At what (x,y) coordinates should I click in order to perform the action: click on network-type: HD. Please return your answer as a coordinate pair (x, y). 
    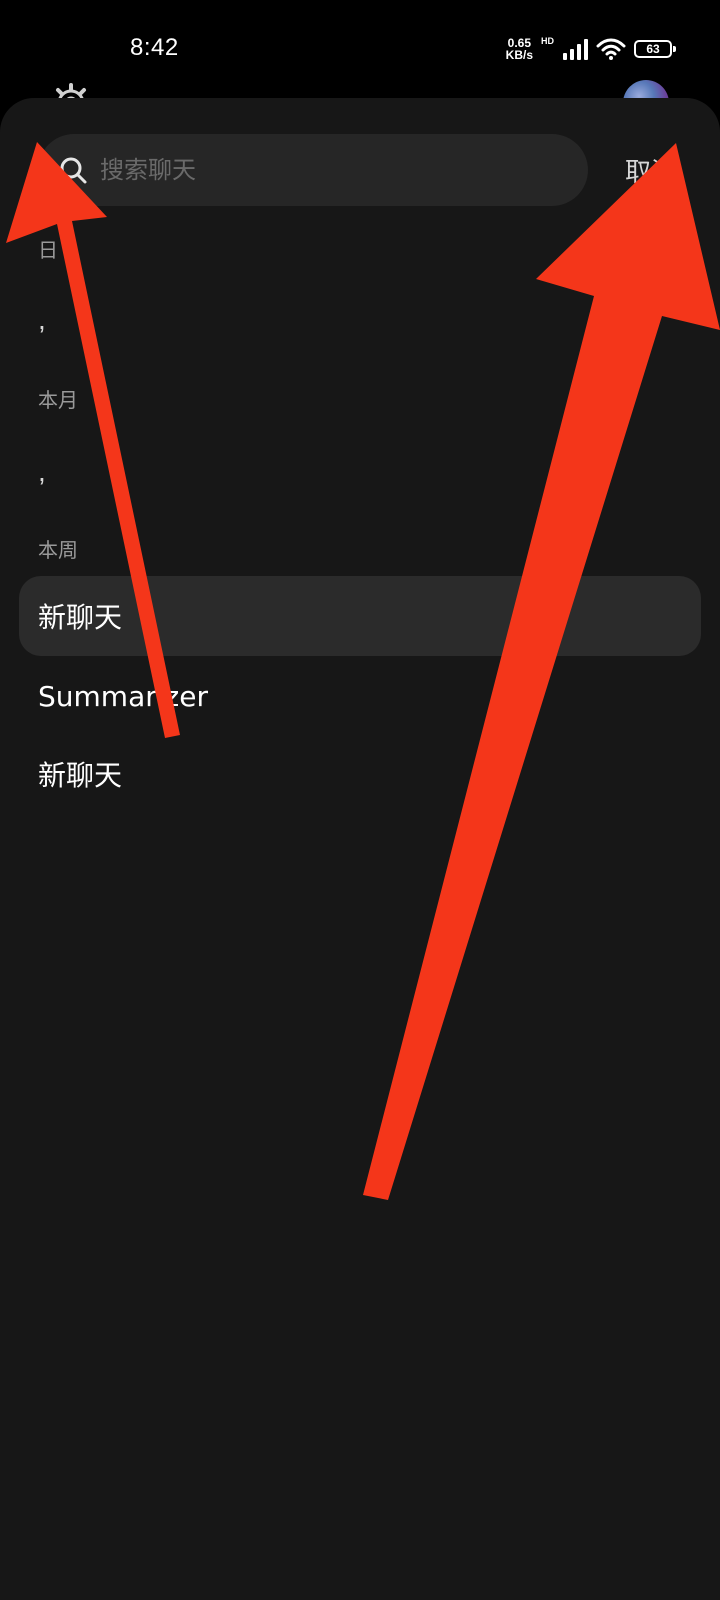
    Looking at the image, I should click on (547, 41).